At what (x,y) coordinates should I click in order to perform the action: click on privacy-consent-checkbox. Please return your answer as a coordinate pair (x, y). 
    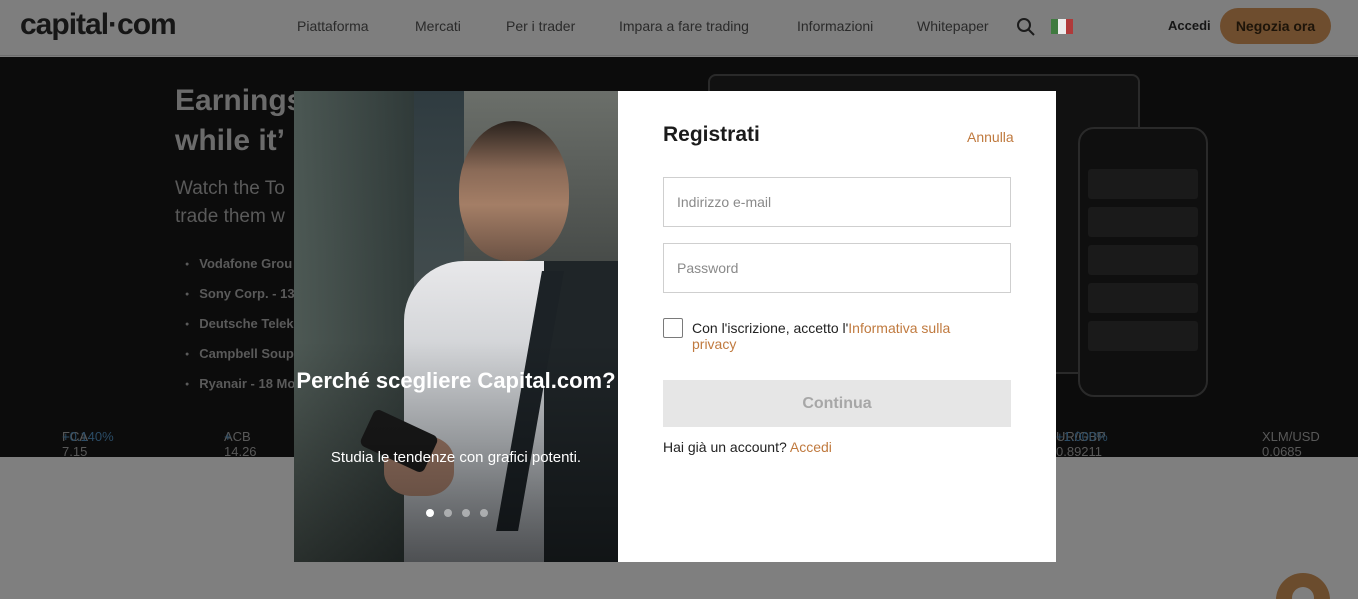
    Looking at the image, I should click on (673, 328).